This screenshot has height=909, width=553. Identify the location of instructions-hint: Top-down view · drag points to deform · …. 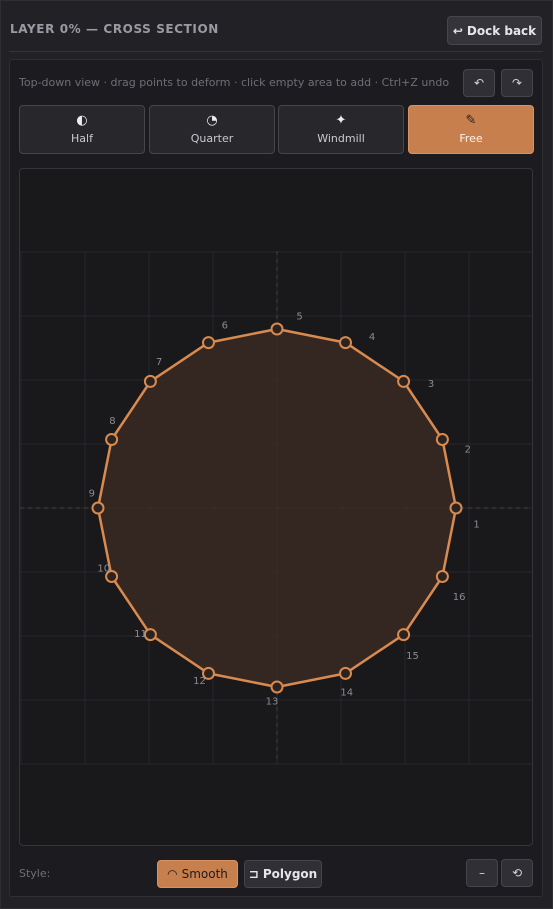
(234, 82).